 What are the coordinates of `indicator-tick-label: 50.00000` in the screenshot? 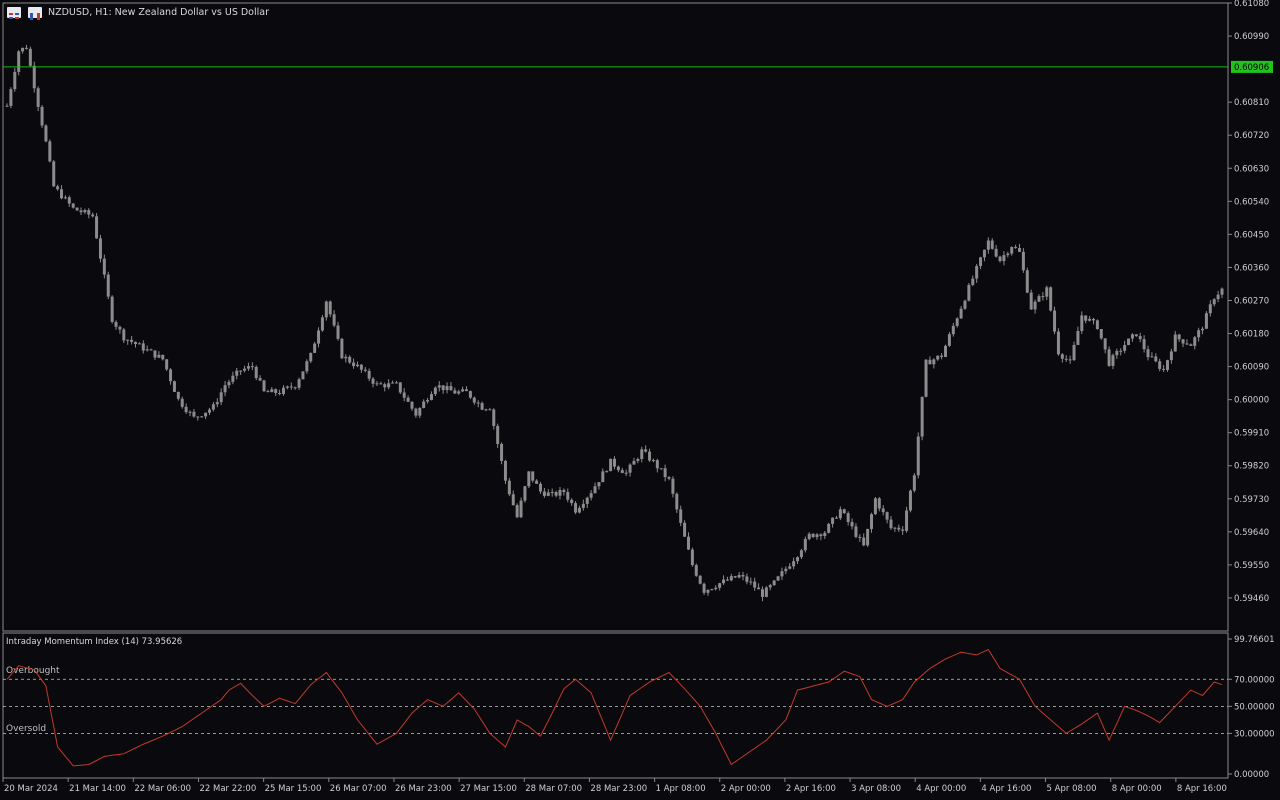 It's located at (1254, 707).